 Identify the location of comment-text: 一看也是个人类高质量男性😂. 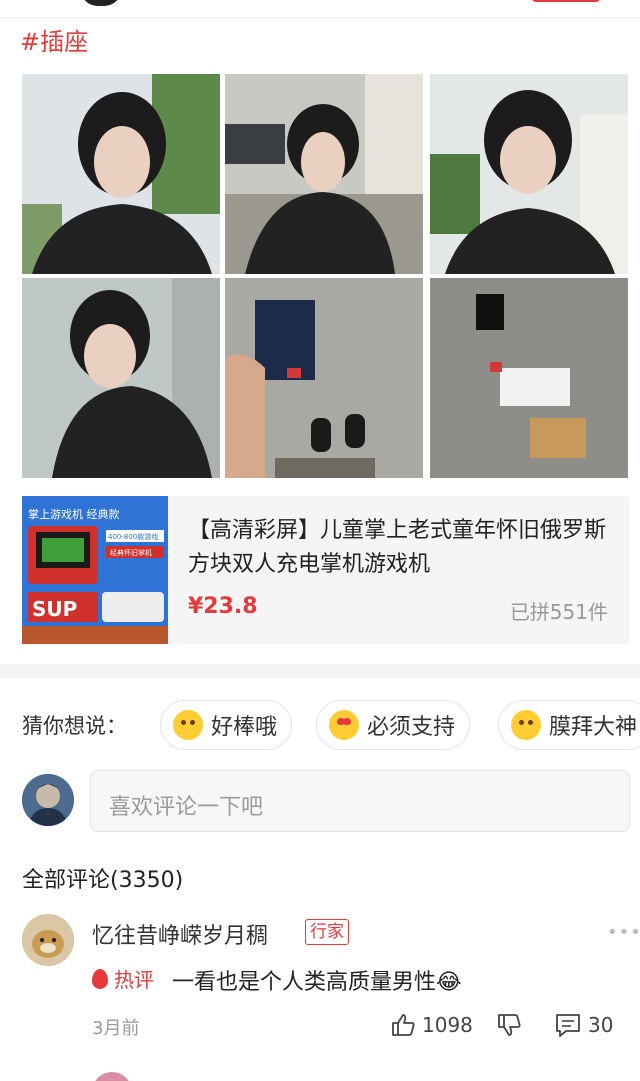
(317, 982).